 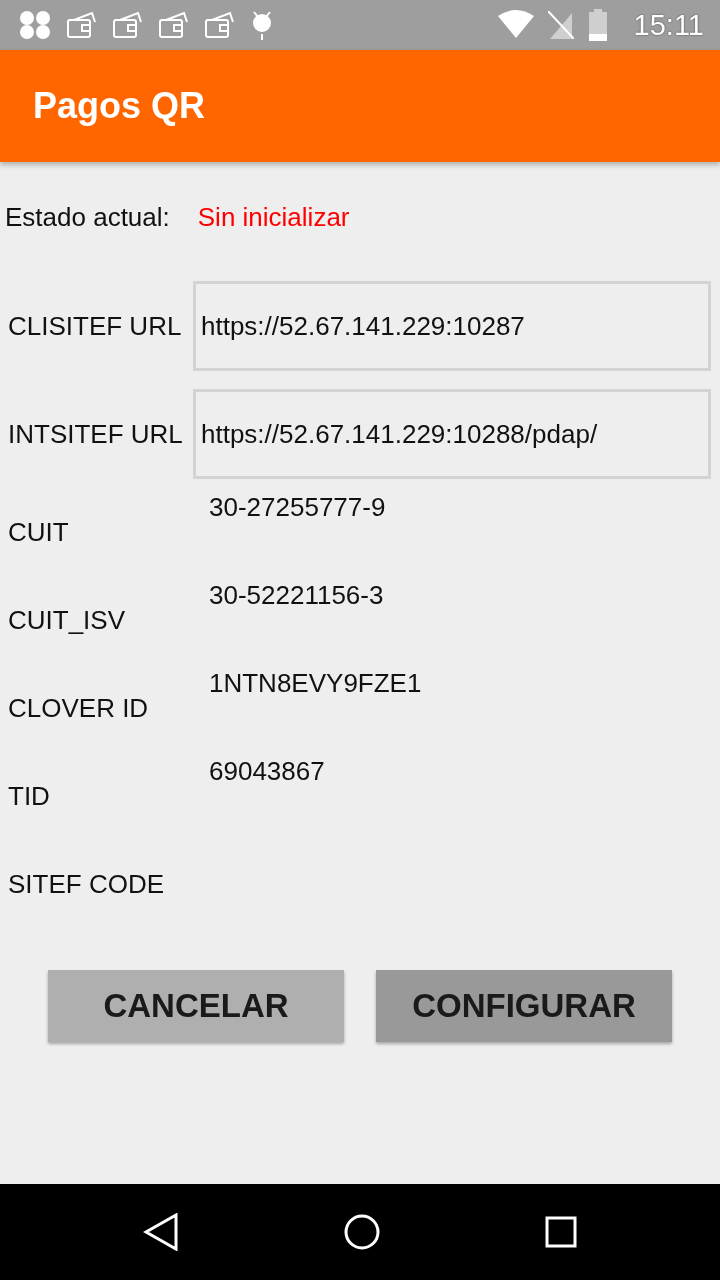 What do you see at coordinates (35, 25) in the screenshot?
I see `app-grid-icon` at bounding box center [35, 25].